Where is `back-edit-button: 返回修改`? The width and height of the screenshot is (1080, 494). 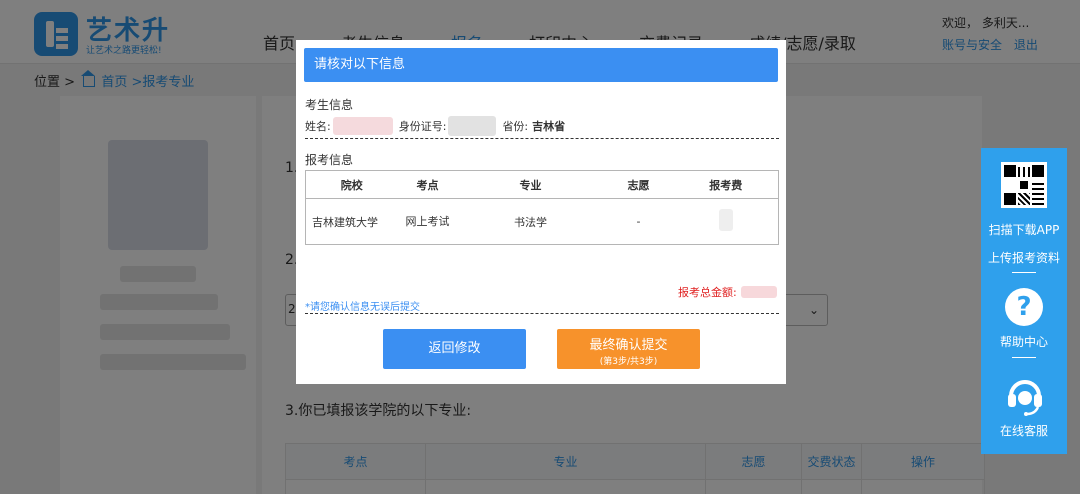 back-edit-button: 返回修改 is located at coordinates (454, 349).